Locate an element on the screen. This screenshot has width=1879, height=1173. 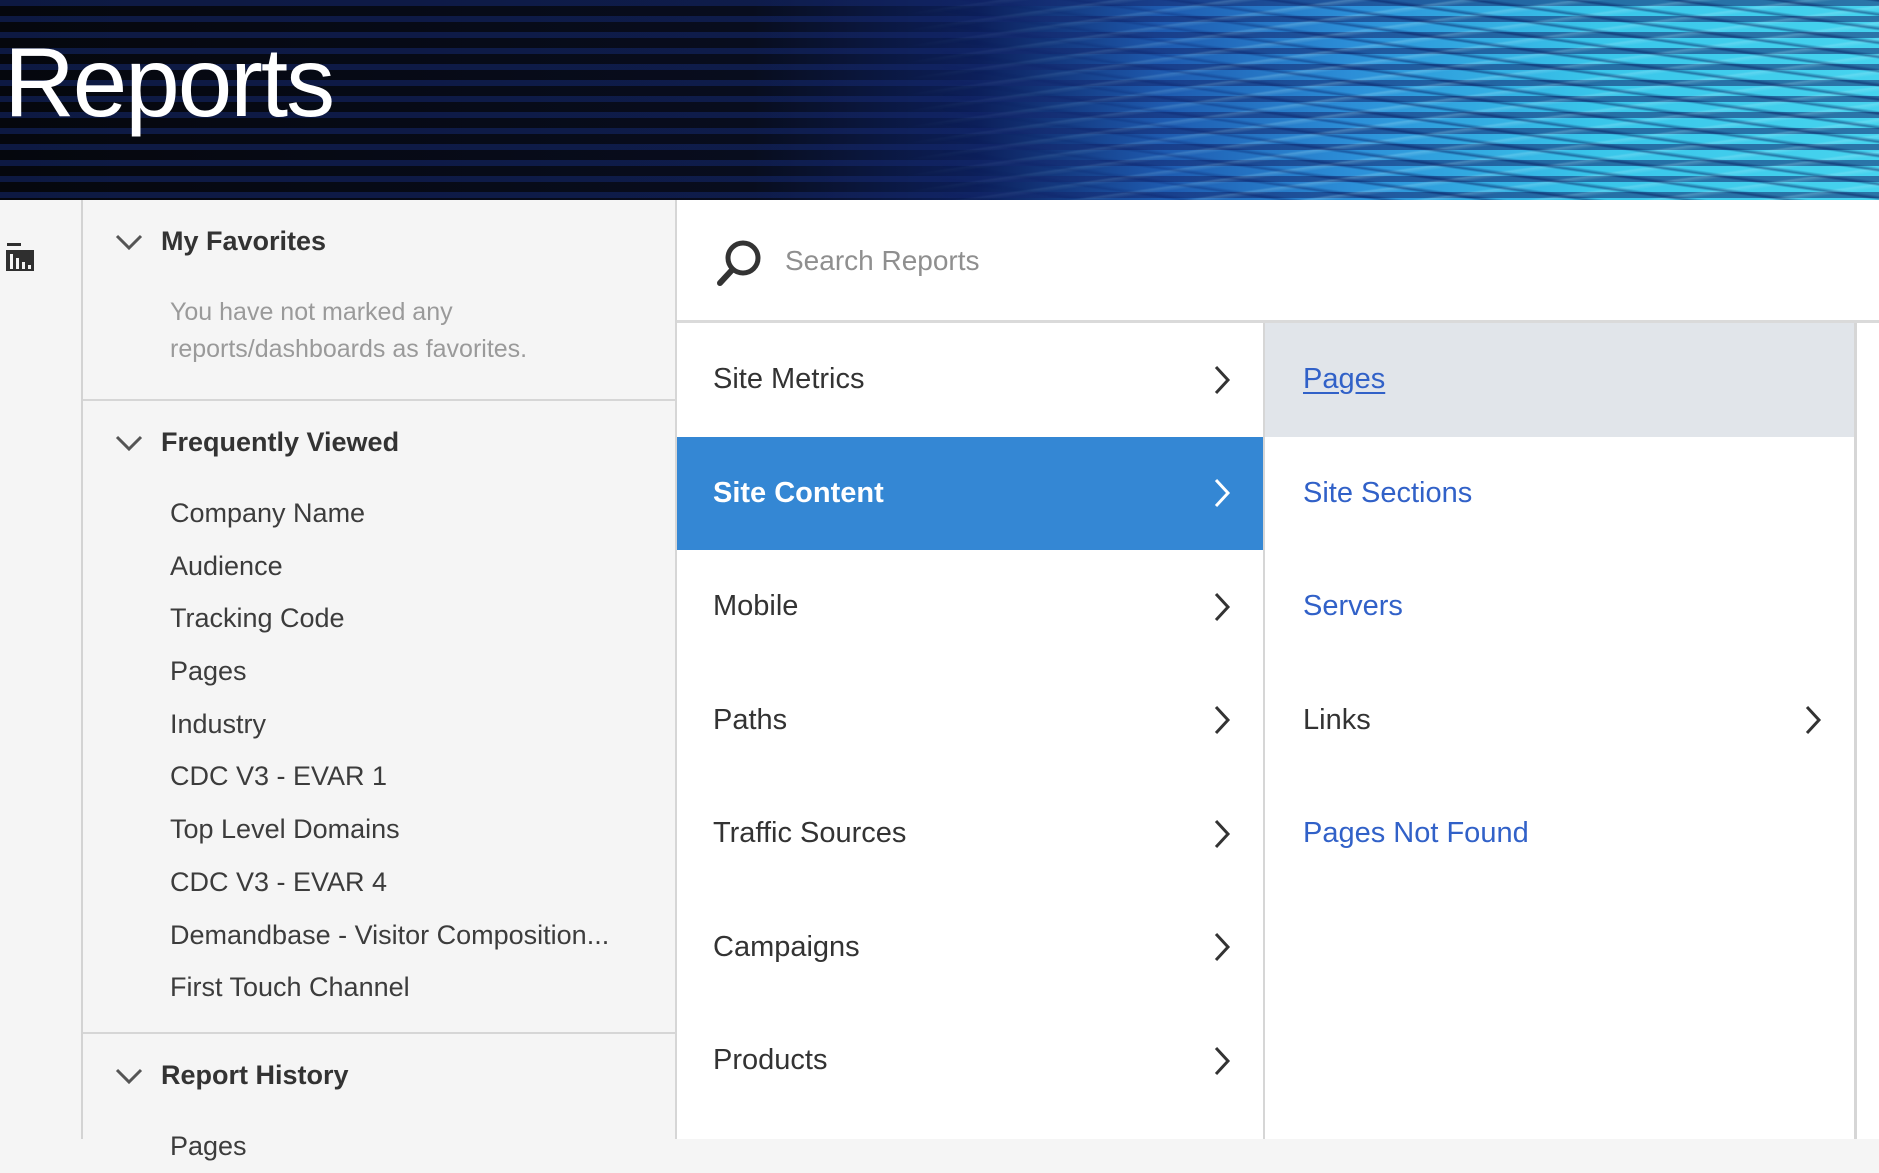
category-products: Products is located at coordinates (970, 1061).